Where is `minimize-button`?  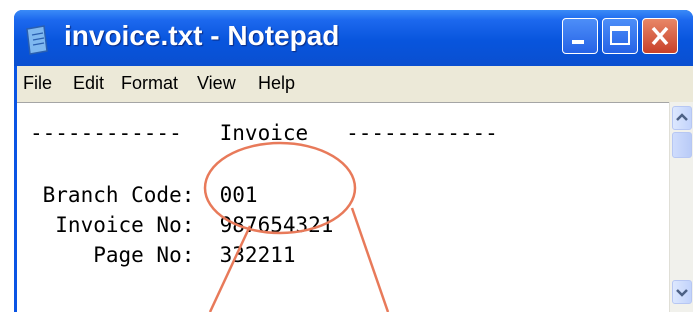 minimize-button is located at coordinates (580, 36).